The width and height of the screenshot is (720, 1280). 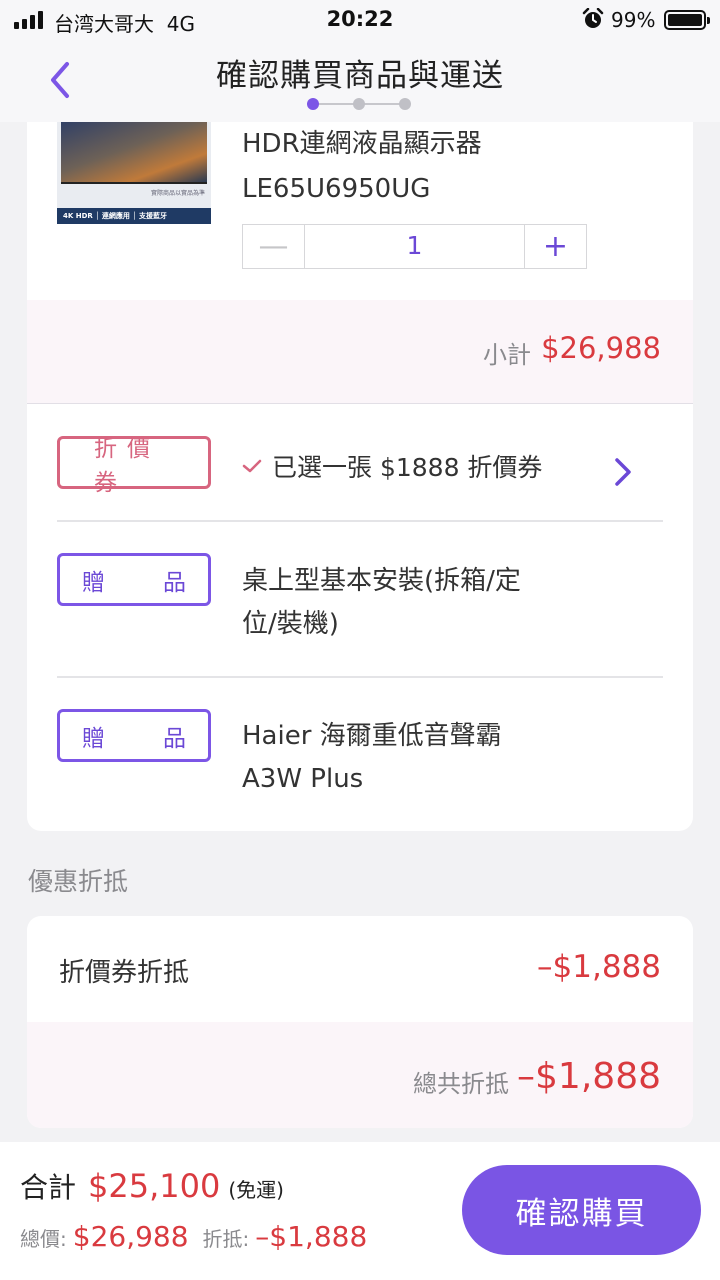 I want to click on quantity-stepper: — 1 +, so click(x=414, y=246).